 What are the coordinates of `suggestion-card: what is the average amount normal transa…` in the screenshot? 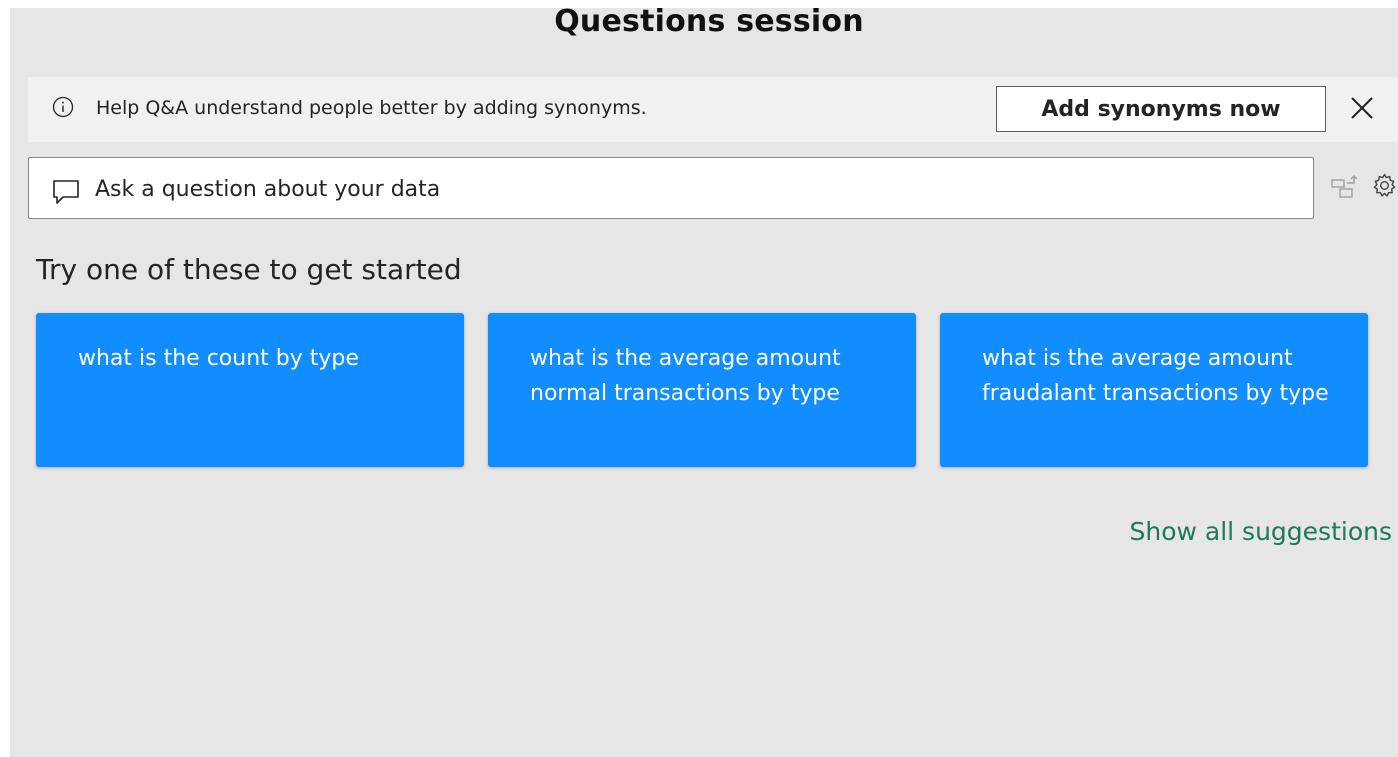 It's located at (702, 390).